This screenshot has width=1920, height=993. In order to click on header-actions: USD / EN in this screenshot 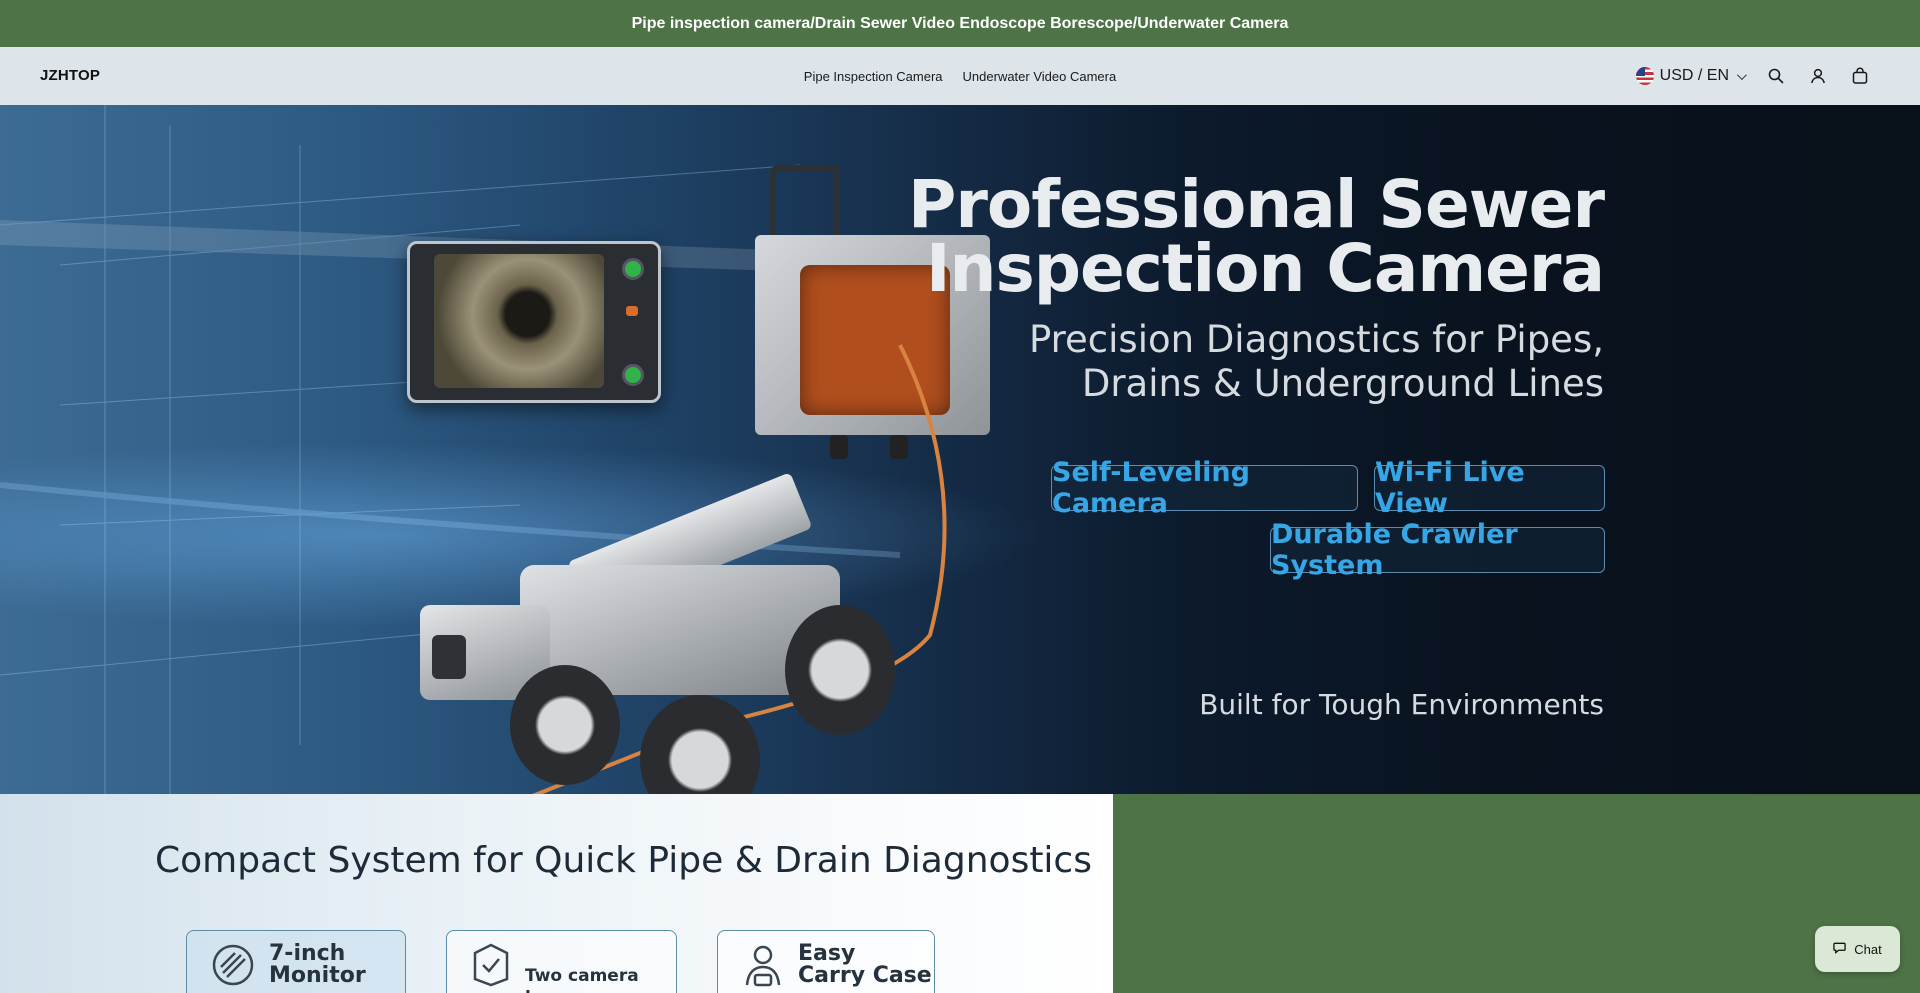, I will do `click(1752, 76)`.